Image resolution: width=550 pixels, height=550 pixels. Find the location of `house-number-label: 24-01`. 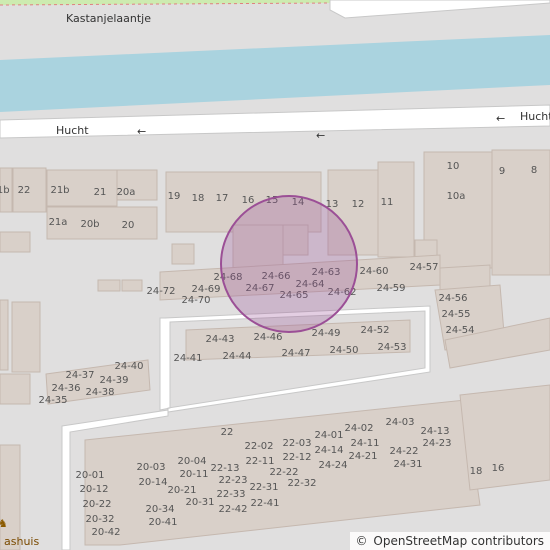

house-number-label: 24-01 is located at coordinates (328, 435).